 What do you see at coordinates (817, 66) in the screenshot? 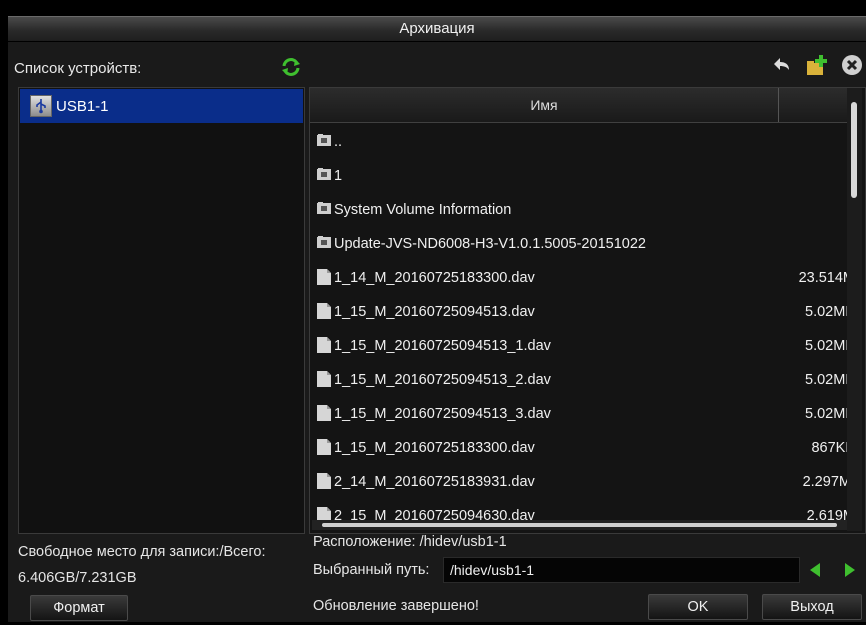
I see `folder-add-icon` at bounding box center [817, 66].